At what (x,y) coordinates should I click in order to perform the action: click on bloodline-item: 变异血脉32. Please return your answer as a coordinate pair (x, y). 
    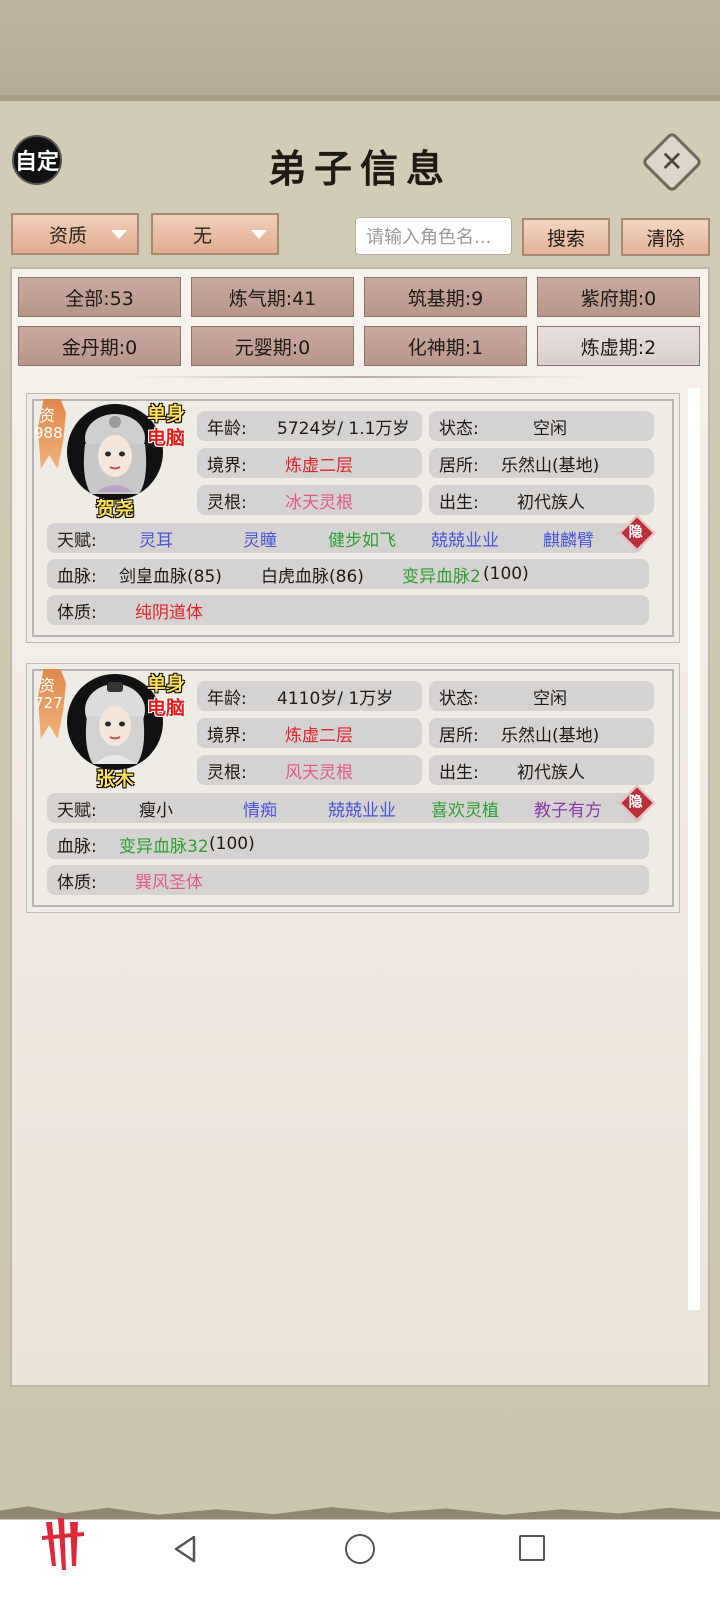
    Looking at the image, I should click on (164, 846).